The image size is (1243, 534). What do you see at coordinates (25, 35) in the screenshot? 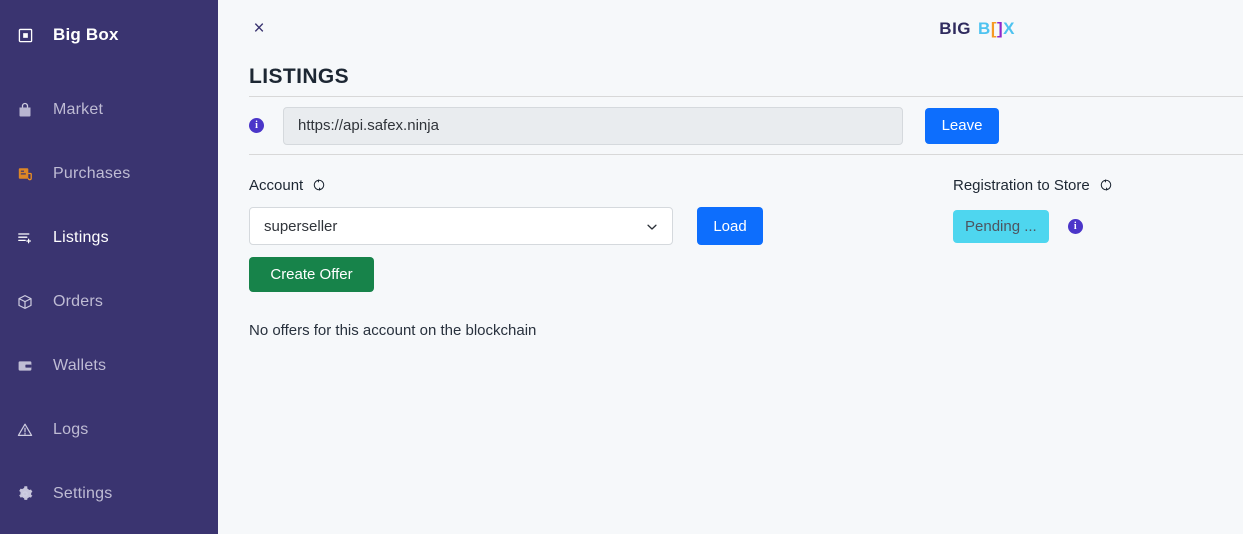
I see `app-square-icon` at bounding box center [25, 35].